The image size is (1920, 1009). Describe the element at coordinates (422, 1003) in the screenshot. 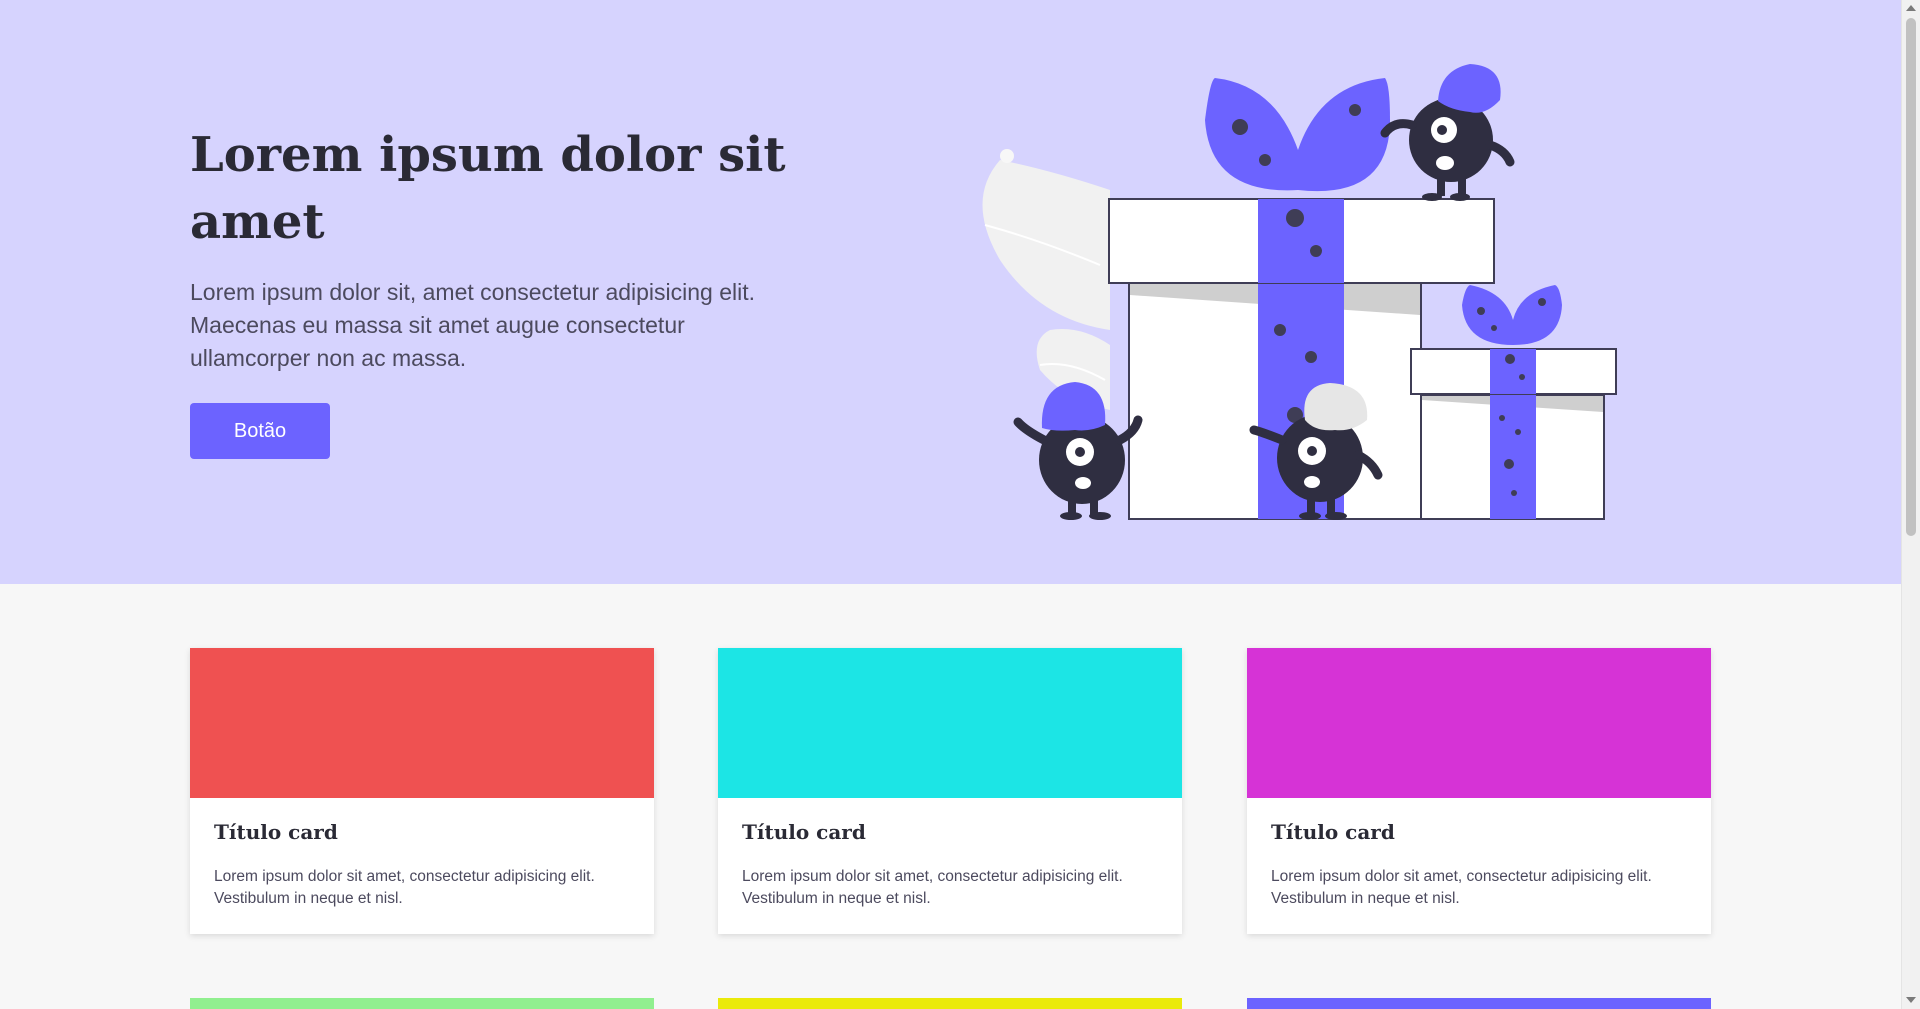

I see `card-4-top` at that location.